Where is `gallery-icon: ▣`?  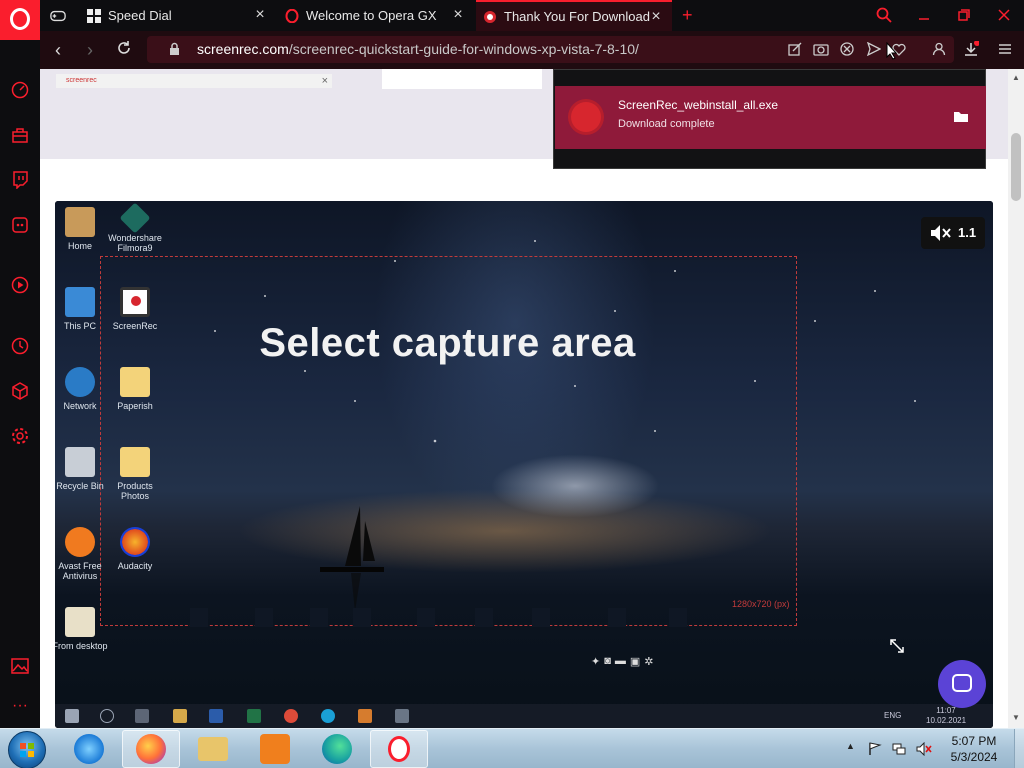
gallery-icon: ▣ is located at coordinates (635, 661).